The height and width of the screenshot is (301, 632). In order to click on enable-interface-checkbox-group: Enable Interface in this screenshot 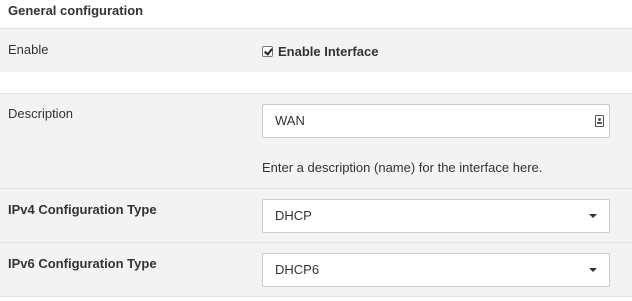, I will do `click(320, 51)`.